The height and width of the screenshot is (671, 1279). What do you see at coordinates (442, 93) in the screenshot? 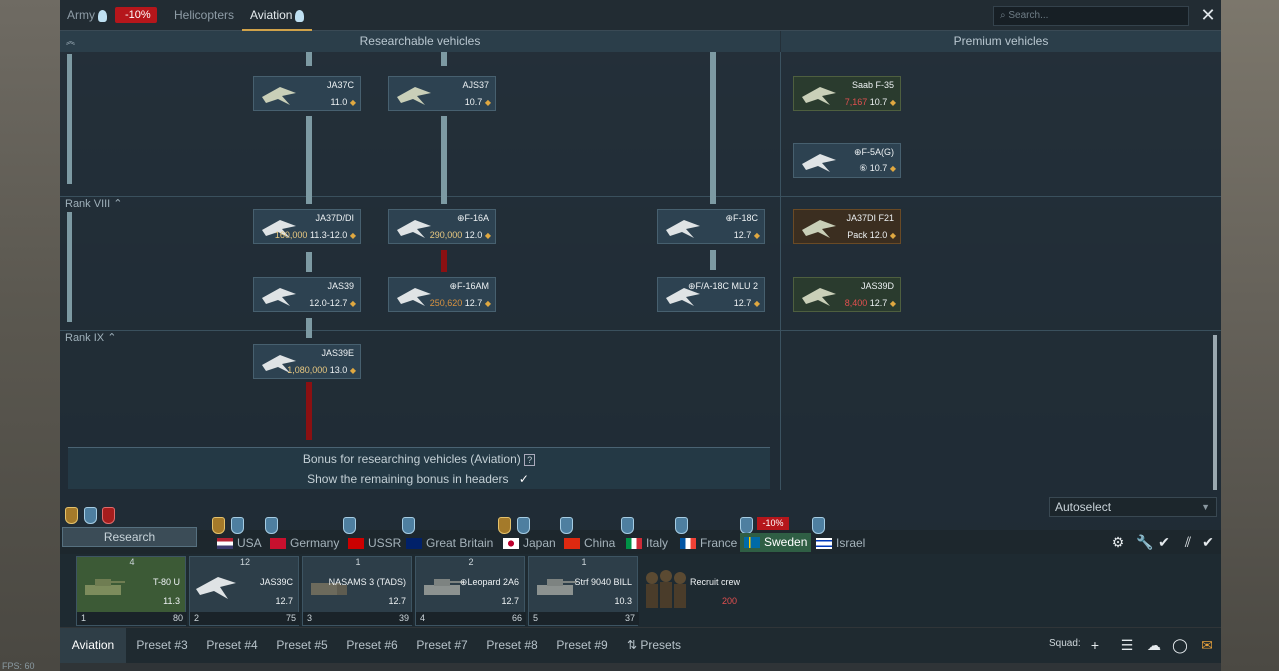
I see `vehicle-card: AJS37 10.7 ◆` at bounding box center [442, 93].